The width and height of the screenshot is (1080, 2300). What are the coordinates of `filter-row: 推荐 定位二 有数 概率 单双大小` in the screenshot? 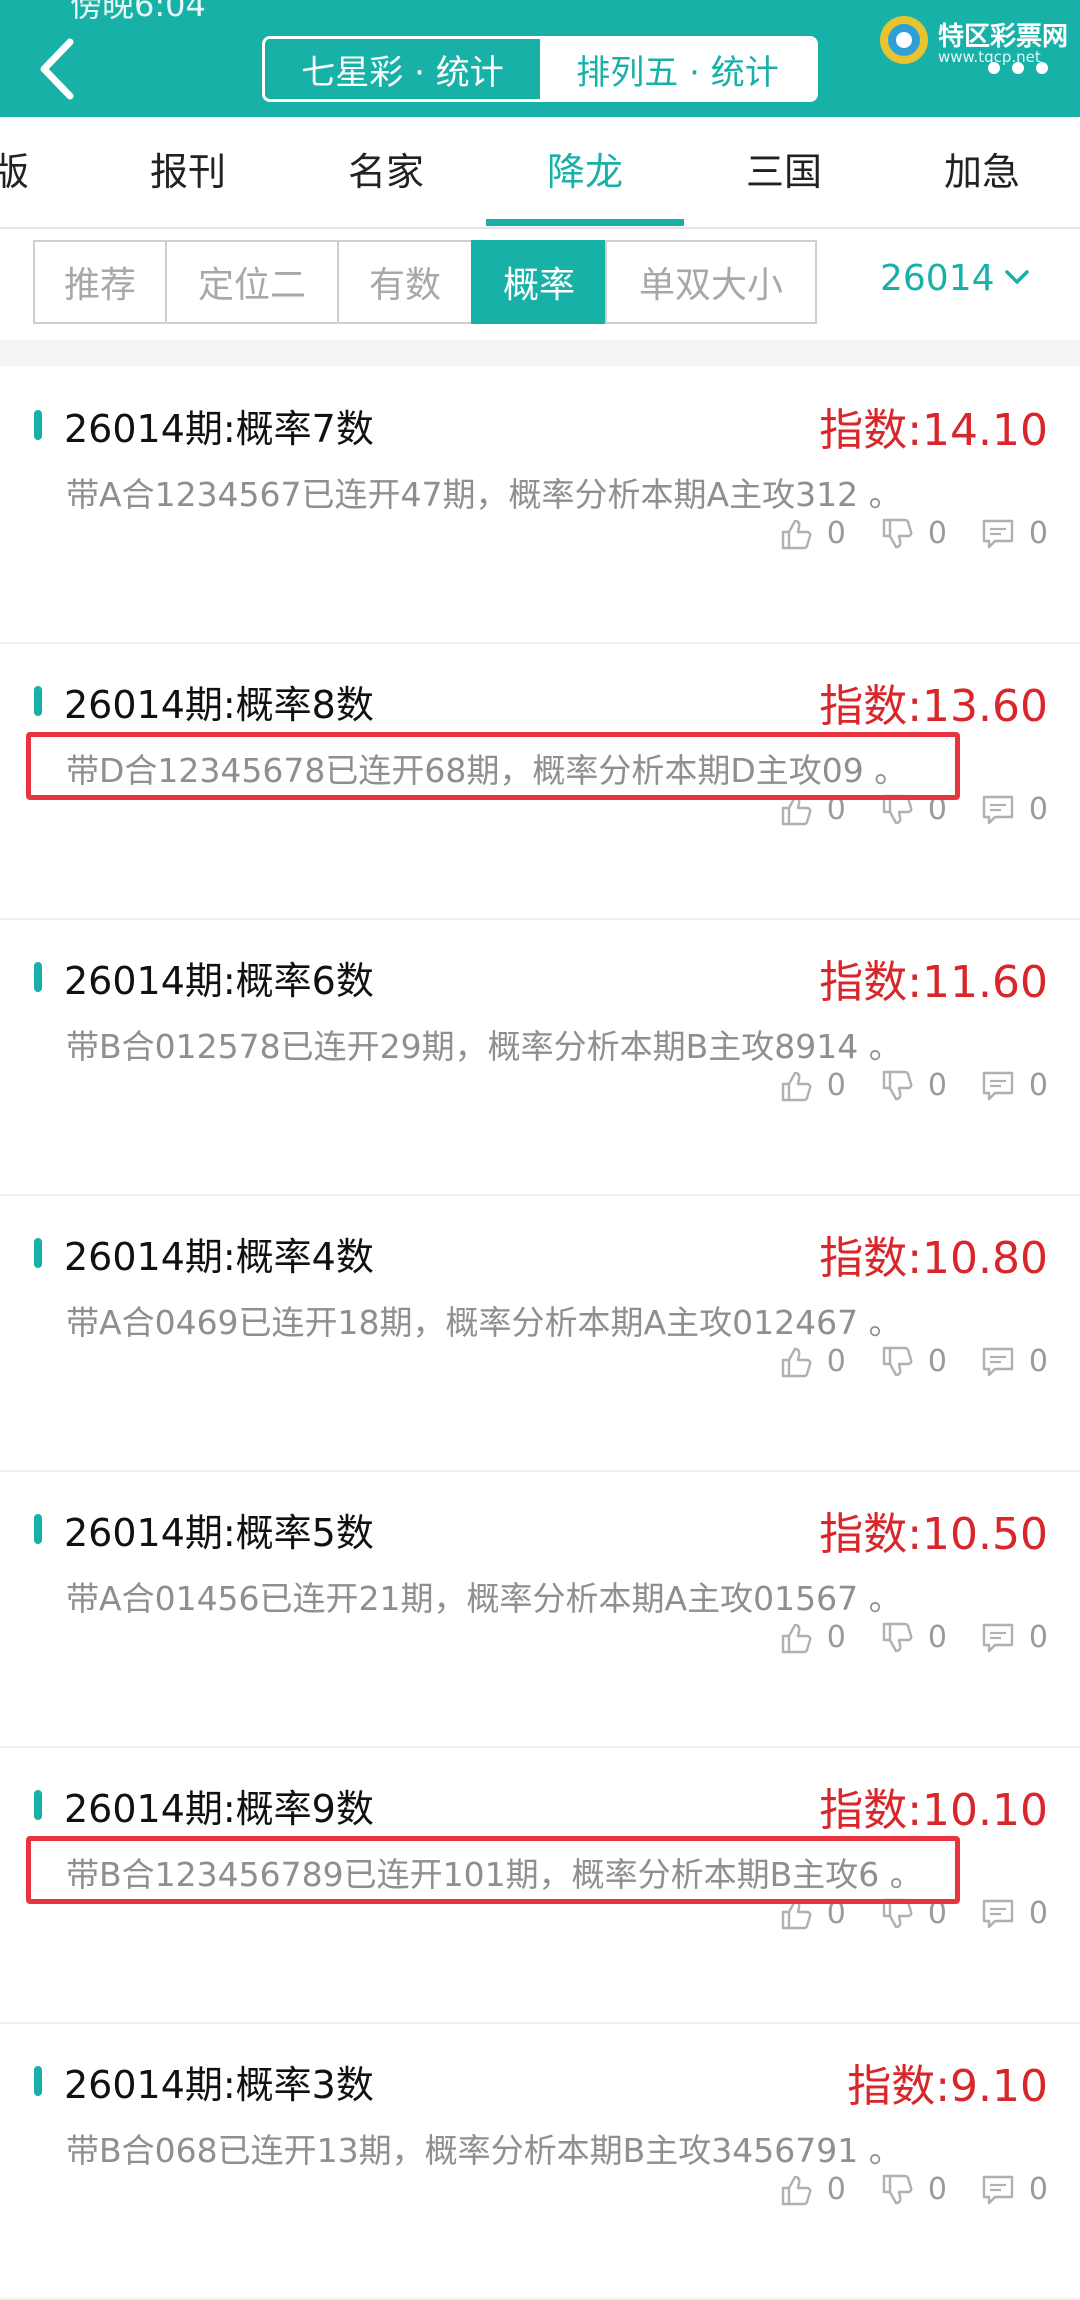 It's located at (425, 284).